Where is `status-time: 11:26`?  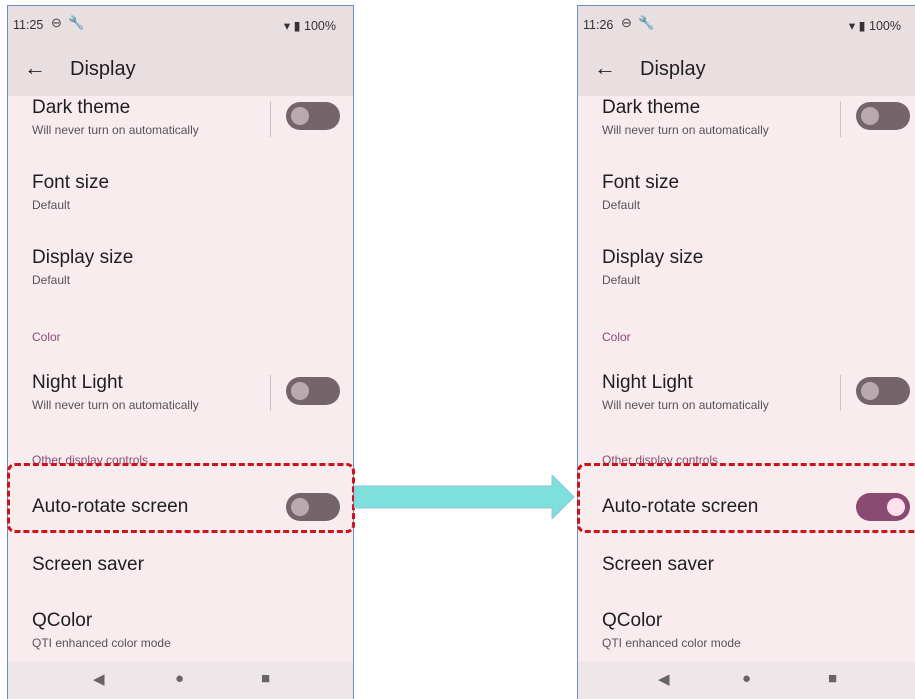 status-time: 11:26 is located at coordinates (598, 25).